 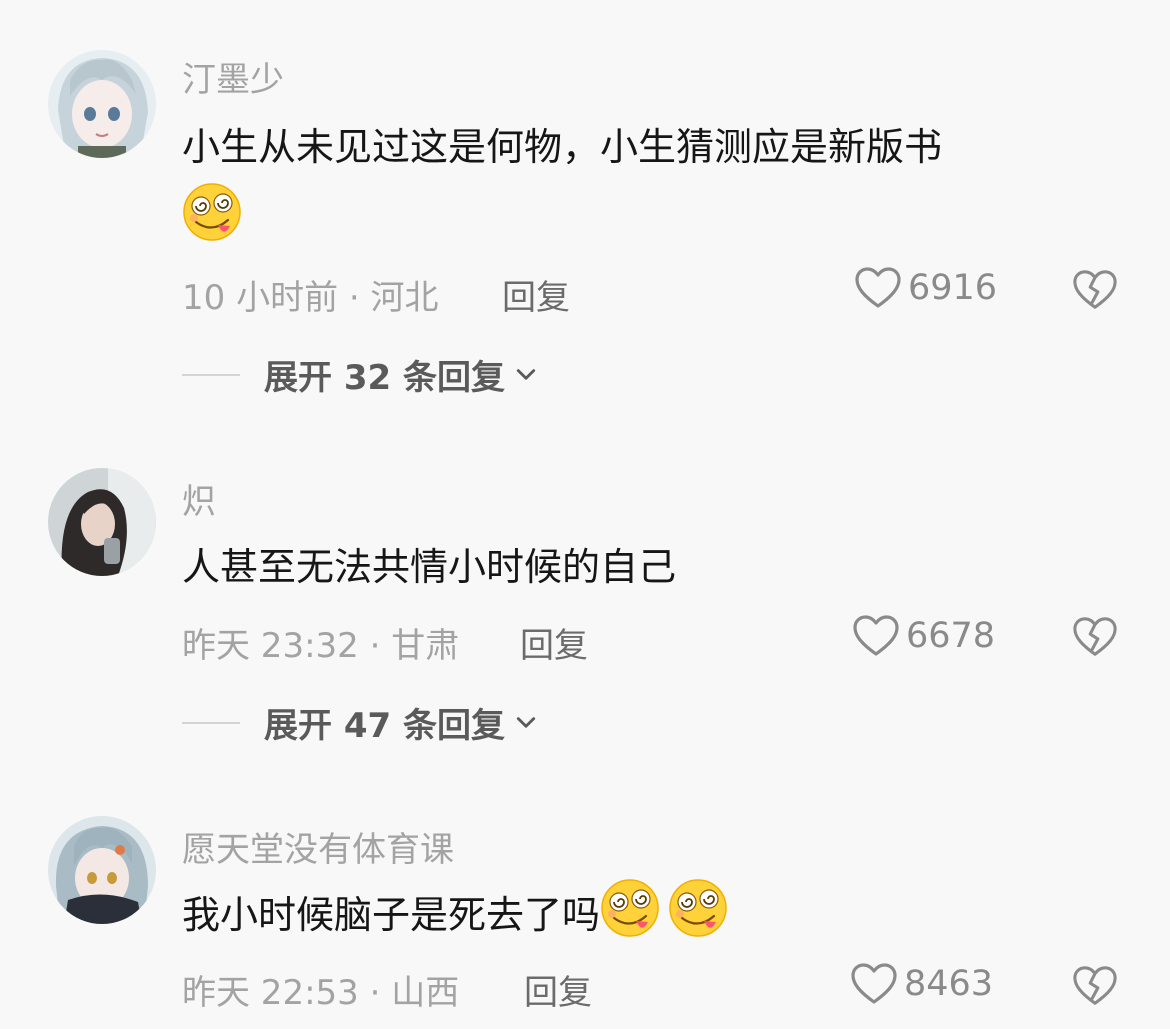 I want to click on expand-replies-button: 展开 47 条回复, so click(x=359, y=722).